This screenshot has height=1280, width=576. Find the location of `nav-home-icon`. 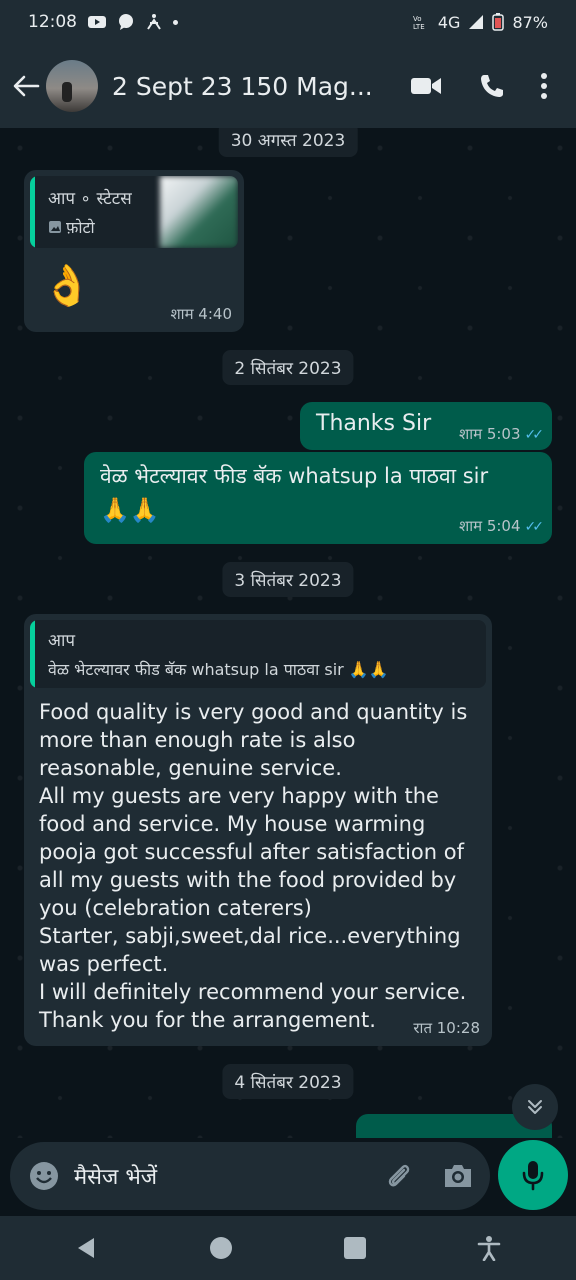

nav-home-icon is located at coordinates (221, 1248).